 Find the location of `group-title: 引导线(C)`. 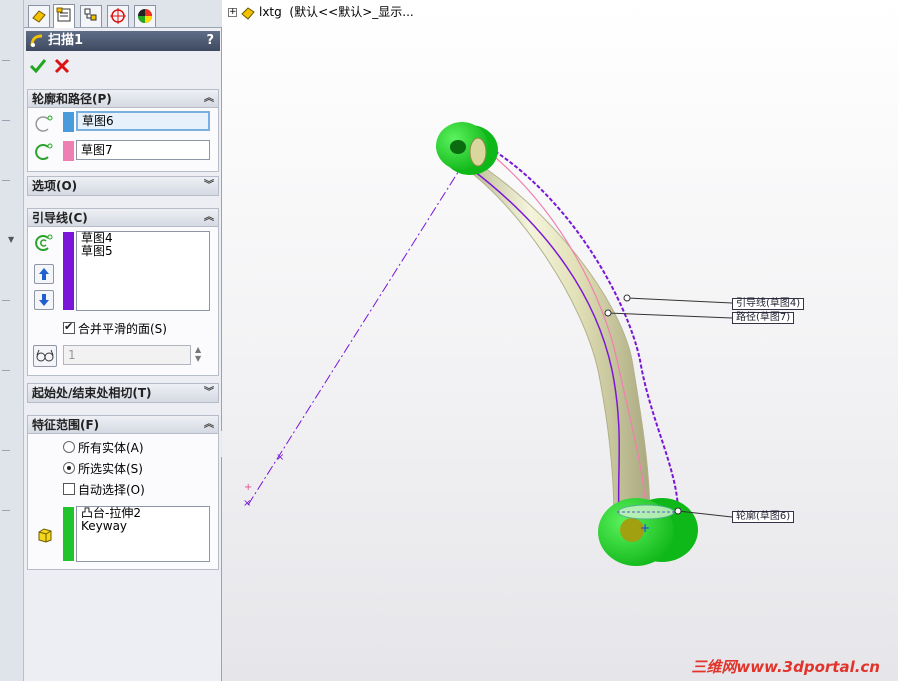

group-title: 引导线(C) is located at coordinates (60, 218).